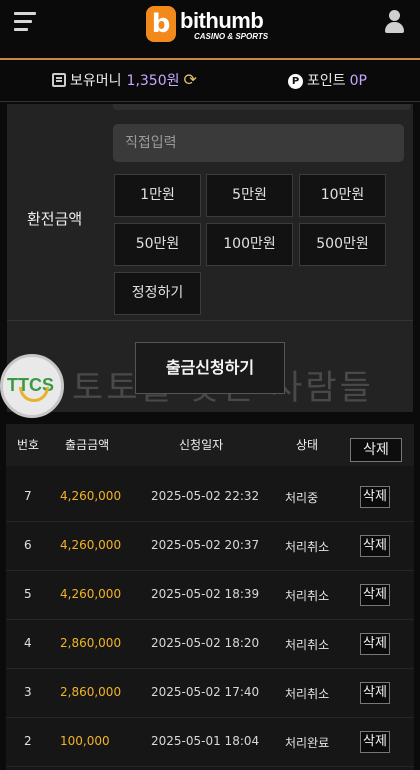  What do you see at coordinates (262, 107) in the screenshot?
I see `panel-top-edge` at bounding box center [262, 107].